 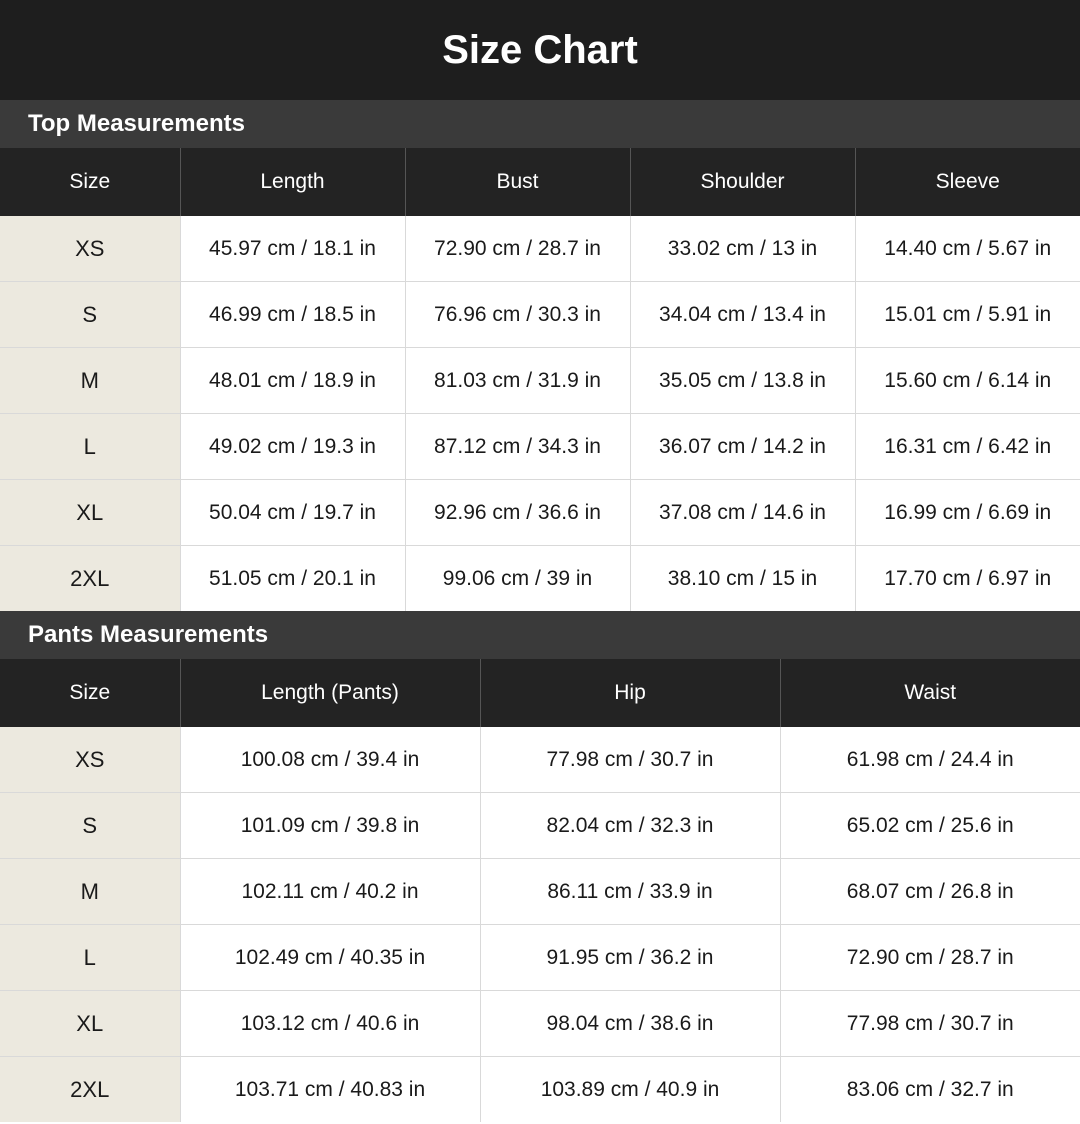 I want to click on measurement-cell: 17.70 cm / 6.97 in, so click(x=967, y=578).